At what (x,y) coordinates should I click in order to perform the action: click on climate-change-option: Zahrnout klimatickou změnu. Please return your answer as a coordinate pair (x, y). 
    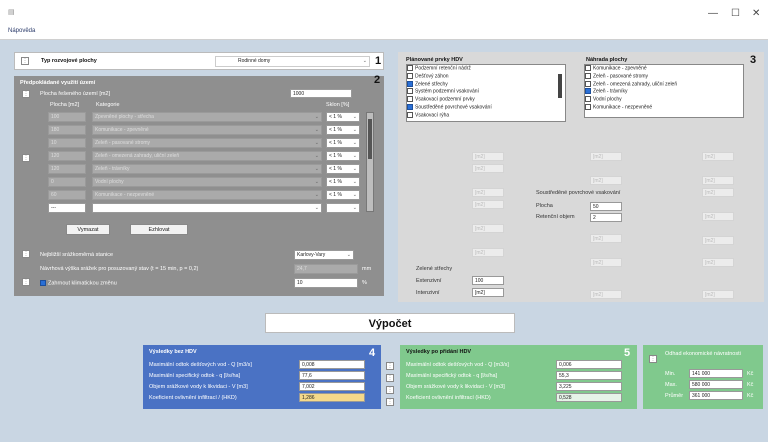
    Looking at the image, I should click on (78, 283).